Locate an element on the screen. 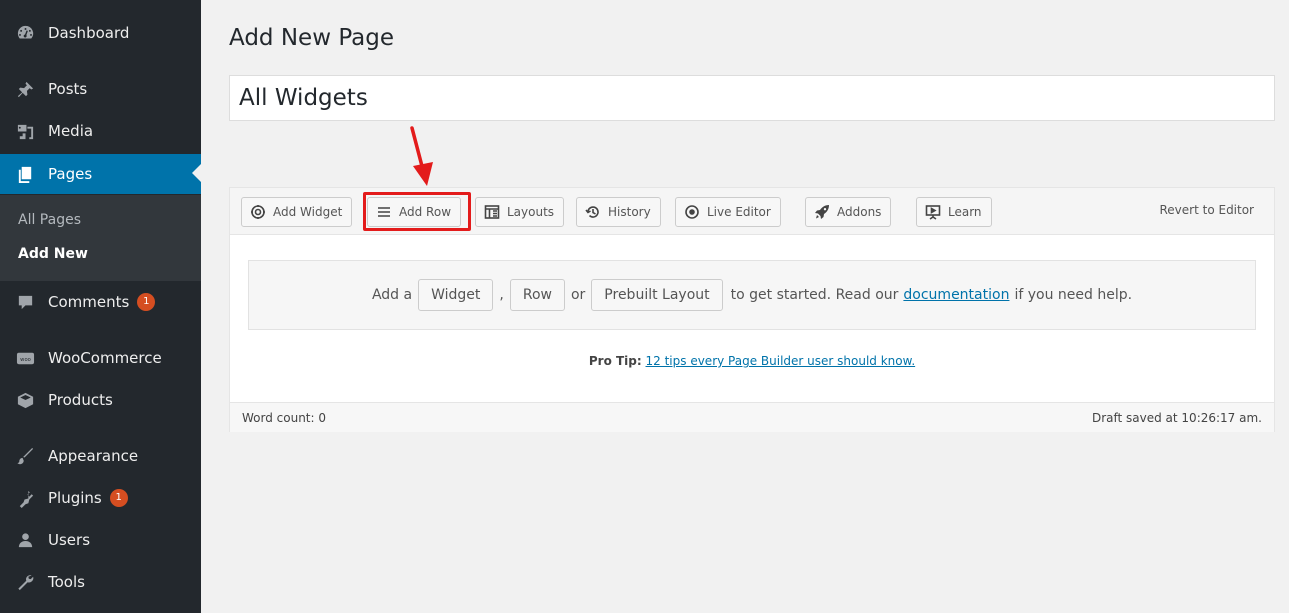 The height and width of the screenshot is (613, 1289). widget-gear-icon is located at coordinates (258, 212).